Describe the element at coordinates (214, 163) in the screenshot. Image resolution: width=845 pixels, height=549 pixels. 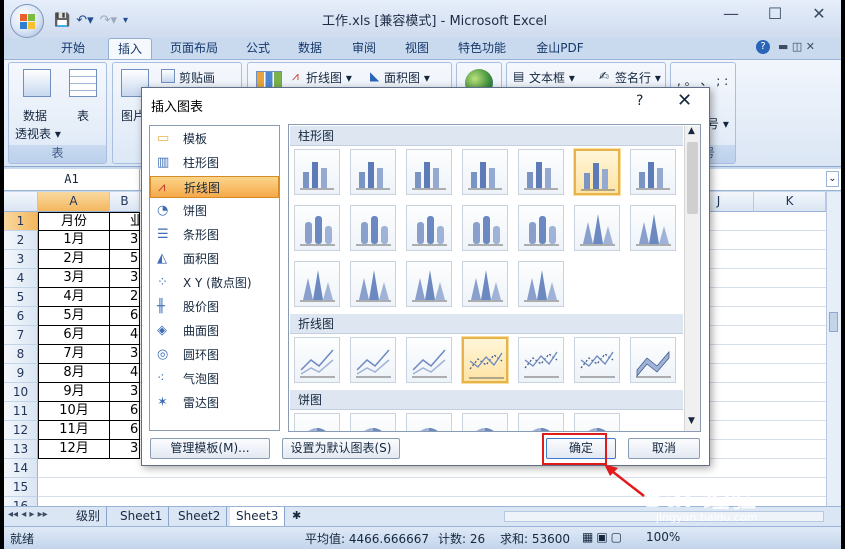
I see `chart-category-item: ▥ 柱形图` at that location.